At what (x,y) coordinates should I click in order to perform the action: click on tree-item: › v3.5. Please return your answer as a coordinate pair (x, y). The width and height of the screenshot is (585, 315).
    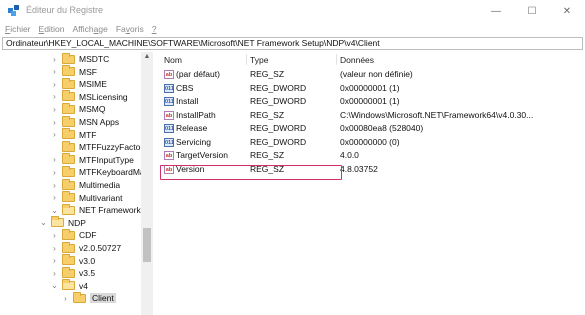
    Looking at the image, I should click on (73, 272).